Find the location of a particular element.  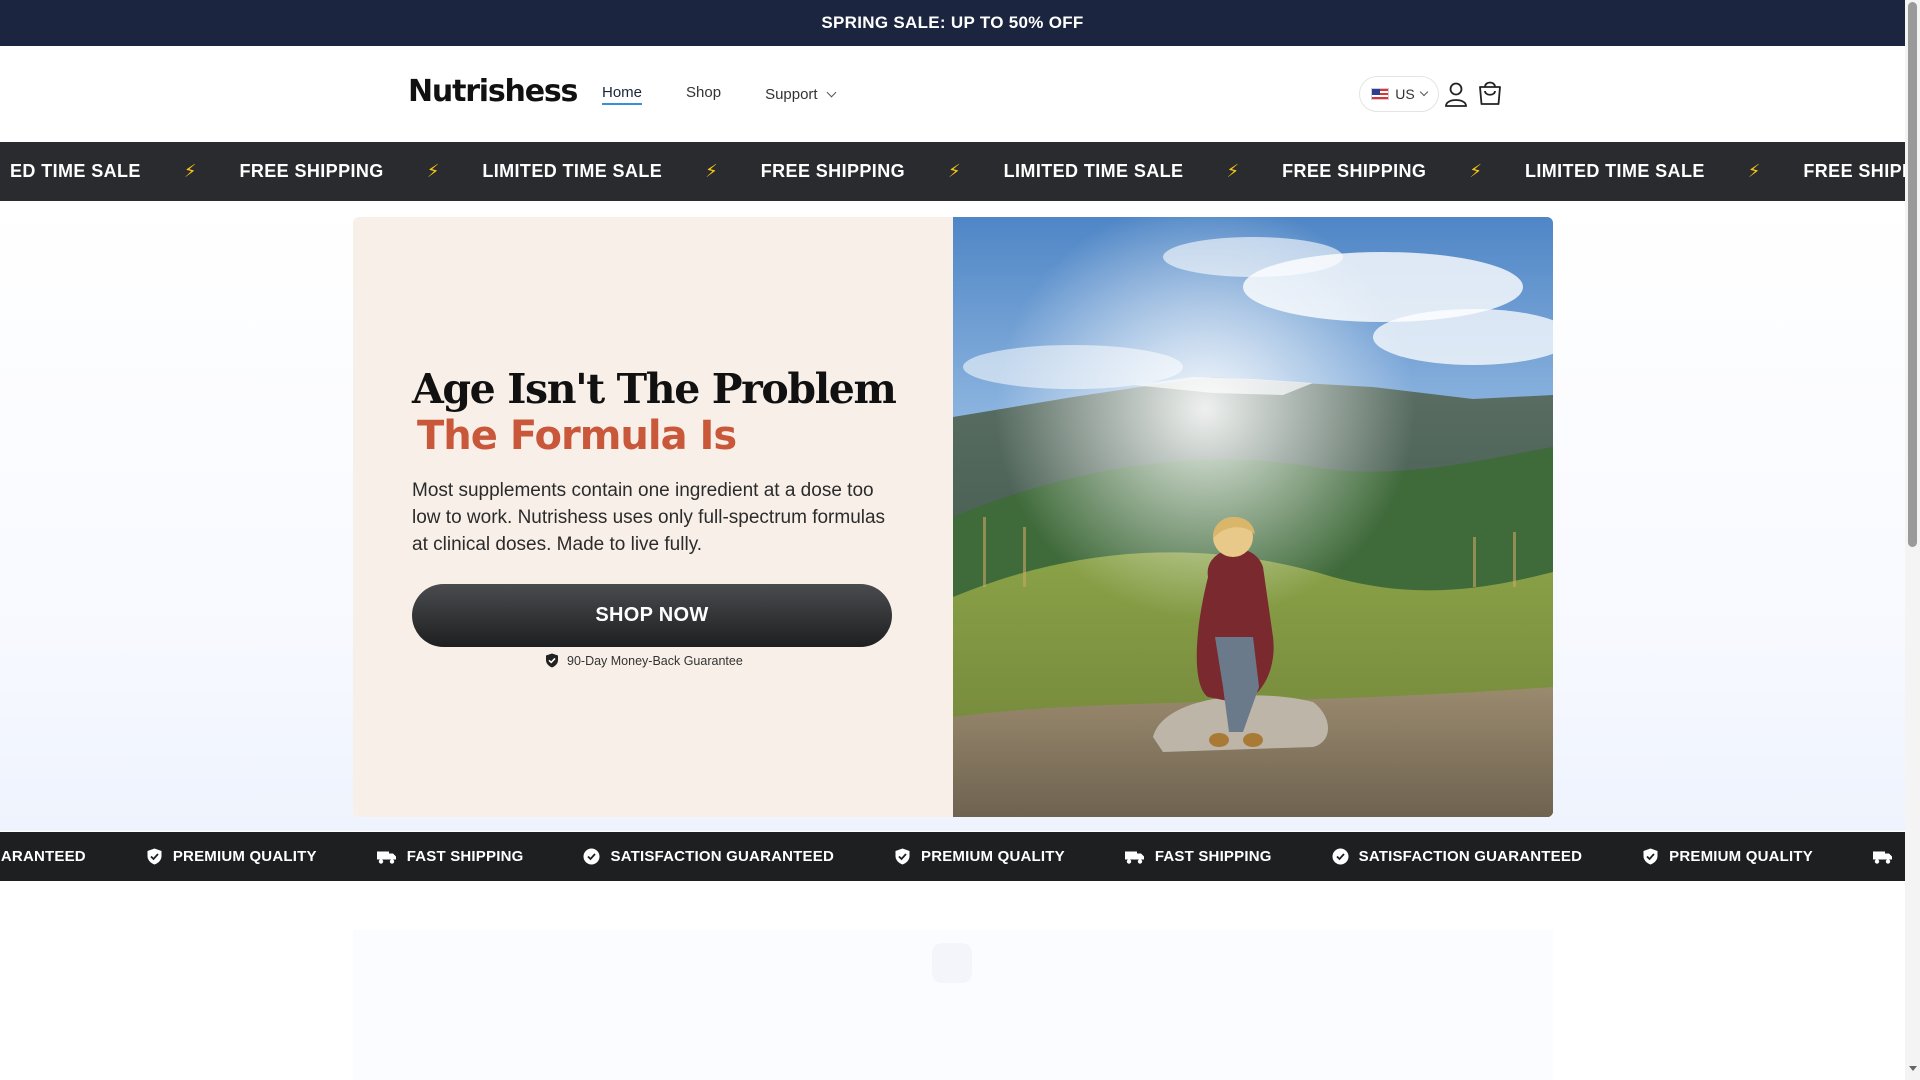

nav-shop-link: Shop is located at coordinates (703, 94).